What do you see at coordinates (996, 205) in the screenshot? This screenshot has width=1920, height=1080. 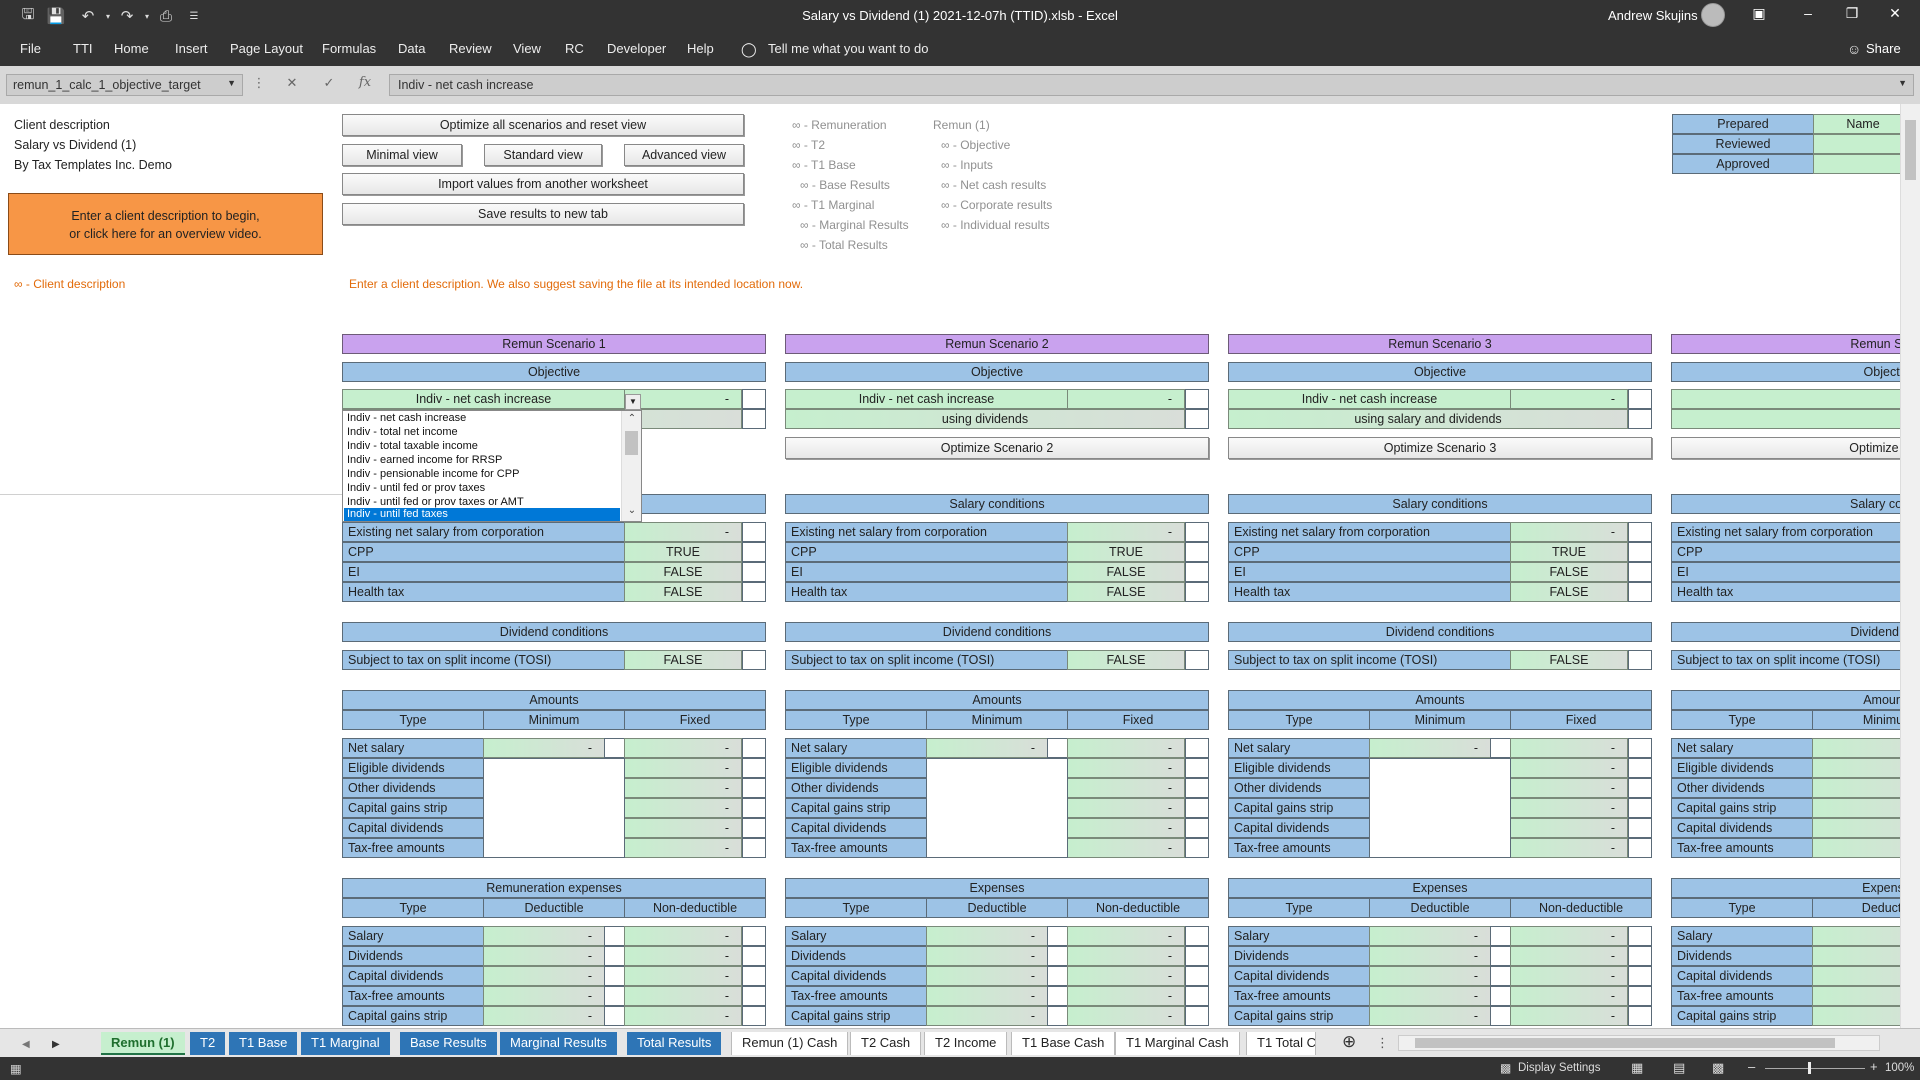 I see `nav-link-corporate: ∞ - Corporate results` at bounding box center [996, 205].